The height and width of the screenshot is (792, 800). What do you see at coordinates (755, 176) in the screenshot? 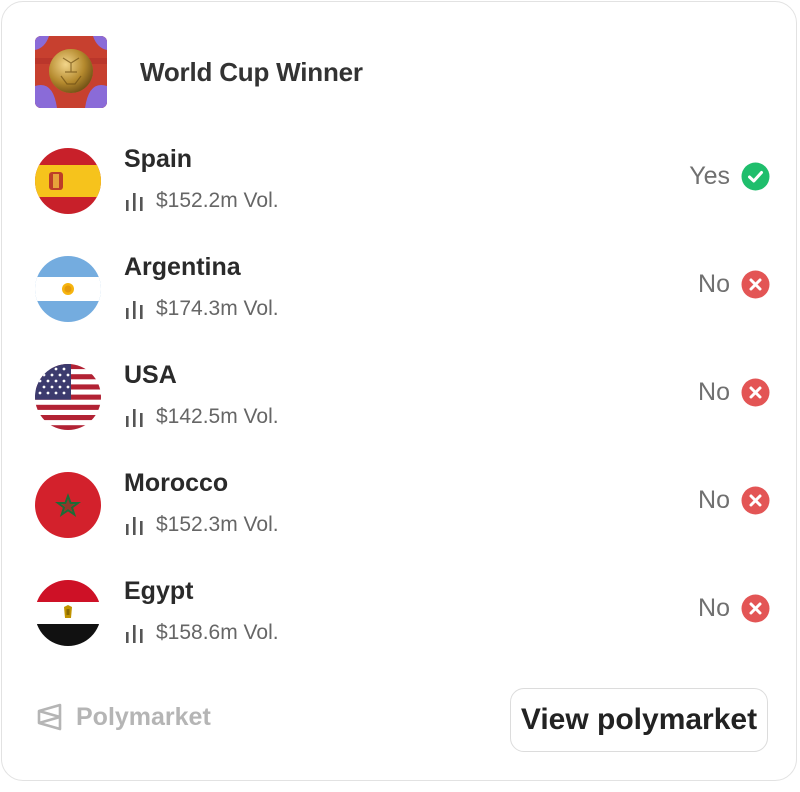
I see `check-circle-icon` at bounding box center [755, 176].